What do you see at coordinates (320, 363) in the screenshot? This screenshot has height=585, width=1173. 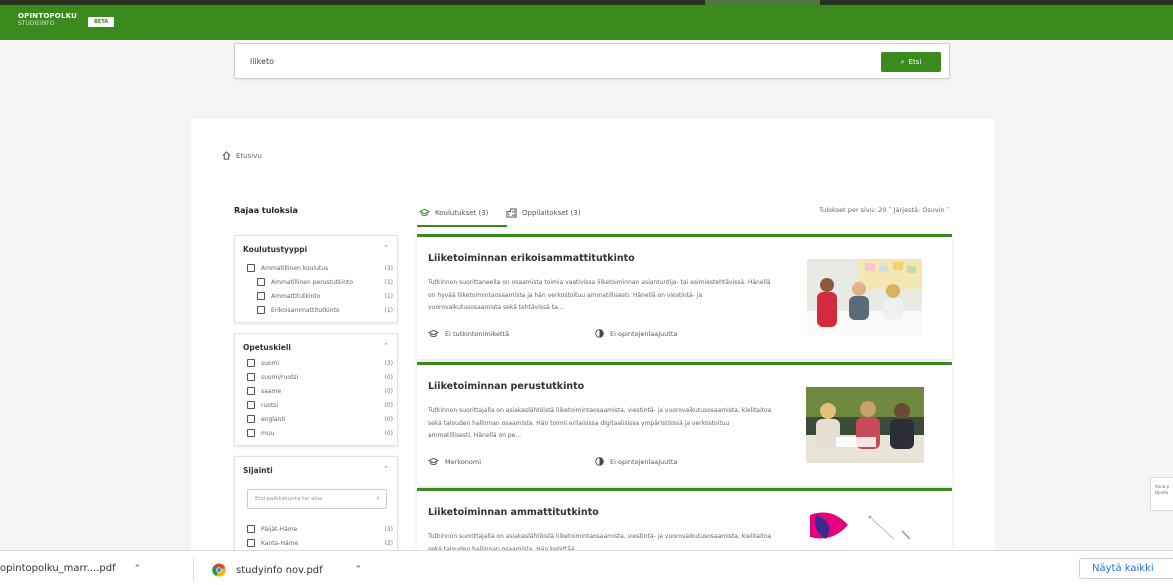 I see `filter-option: suomi (3)` at bounding box center [320, 363].